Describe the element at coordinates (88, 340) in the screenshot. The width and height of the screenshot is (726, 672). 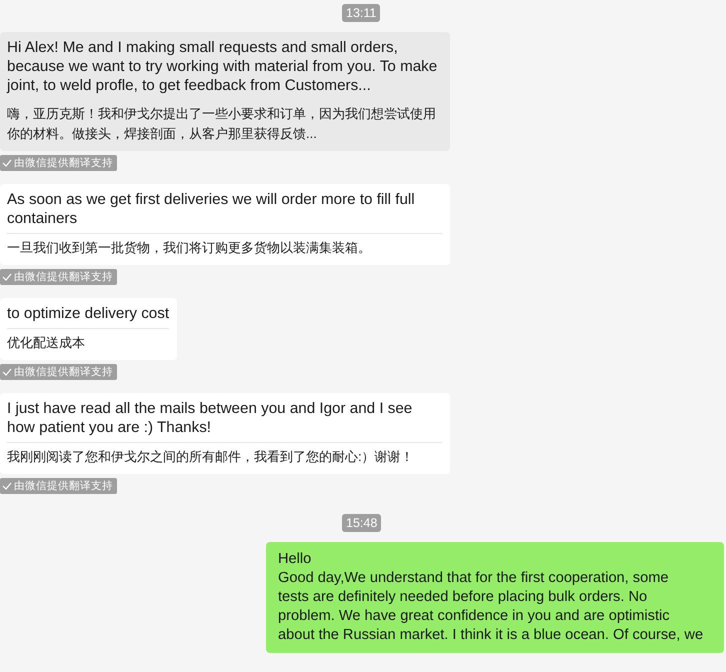
I see `translation-text: 优化配送成本` at that location.